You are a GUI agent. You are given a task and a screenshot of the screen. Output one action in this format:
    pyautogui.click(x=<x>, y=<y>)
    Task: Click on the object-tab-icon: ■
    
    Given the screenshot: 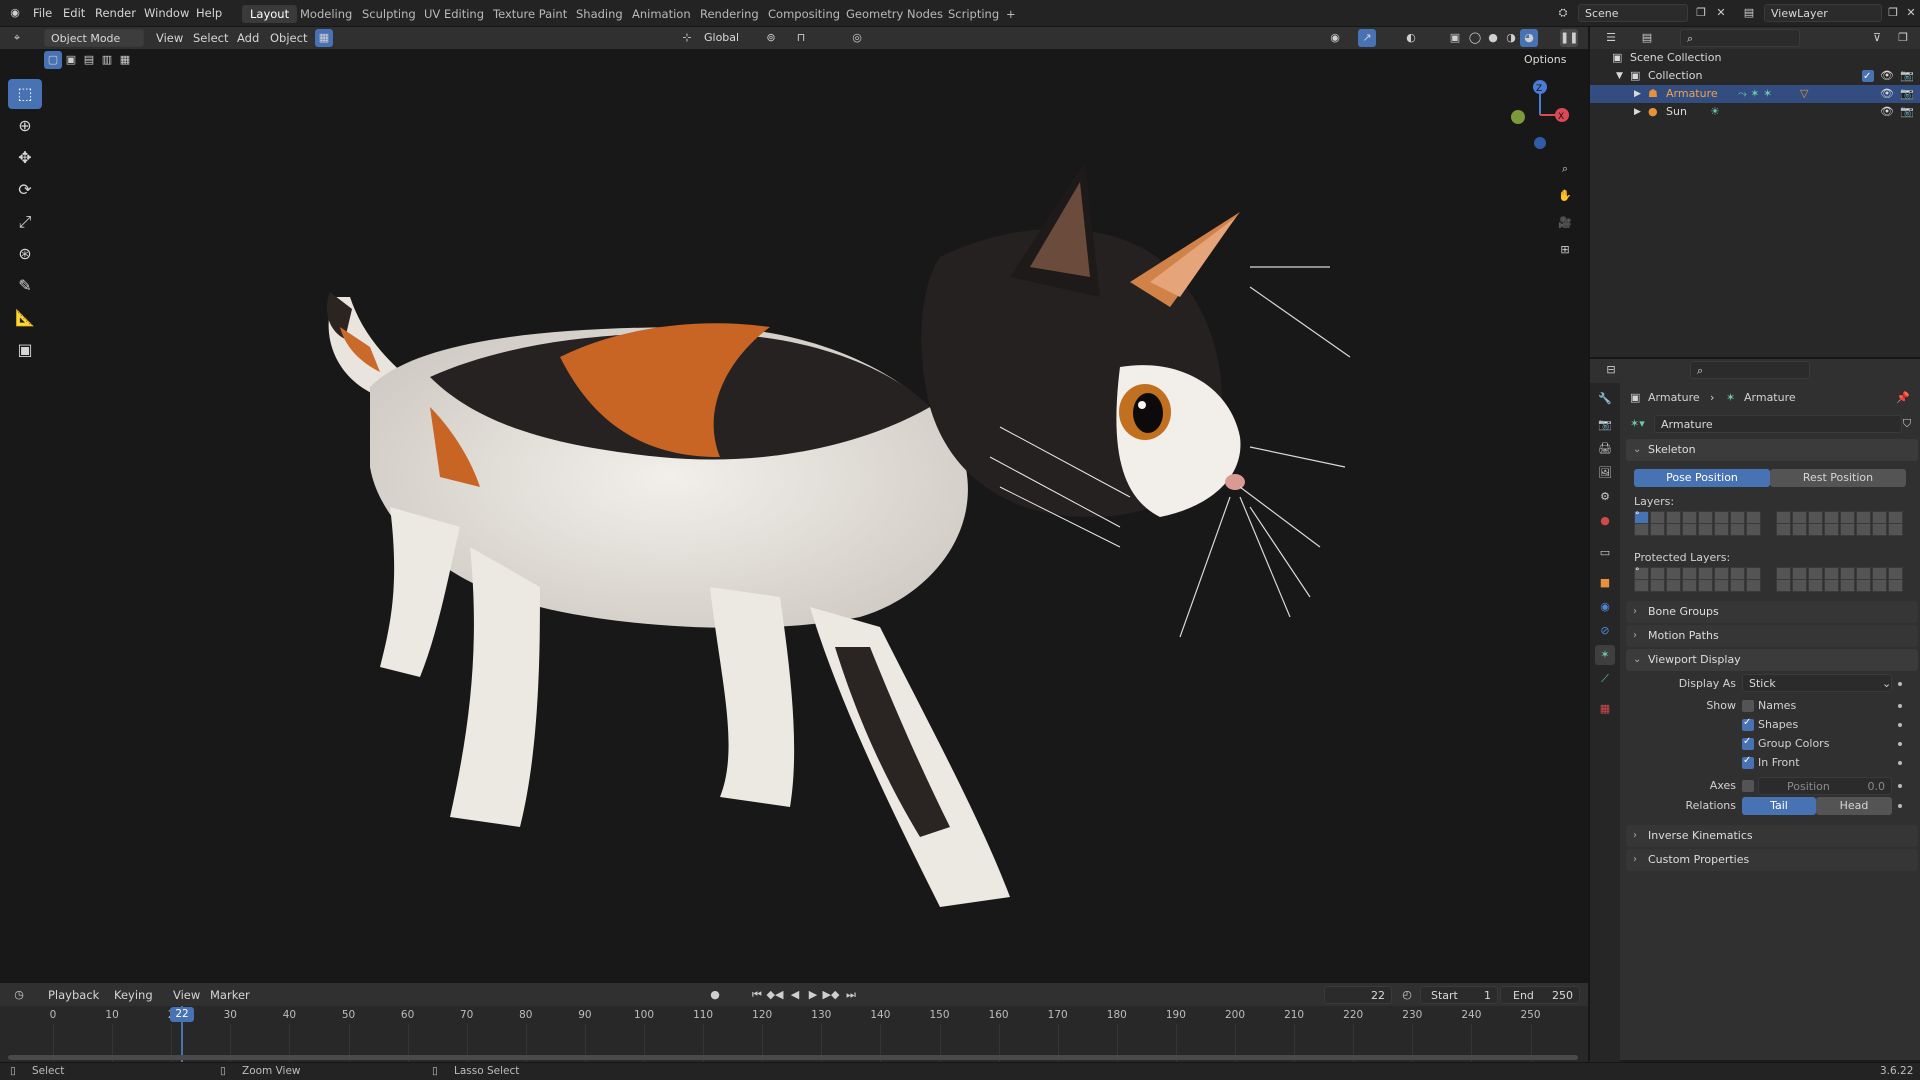 What is the action you would take?
    pyautogui.click(x=1605, y=583)
    